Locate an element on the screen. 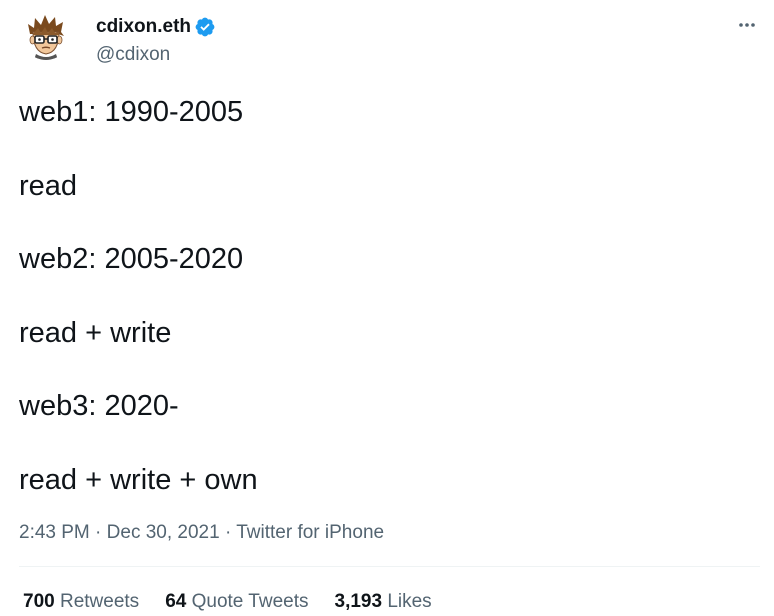 The height and width of the screenshot is (616, 774). more-horizontal-icon is located at coordinates (747, 25).